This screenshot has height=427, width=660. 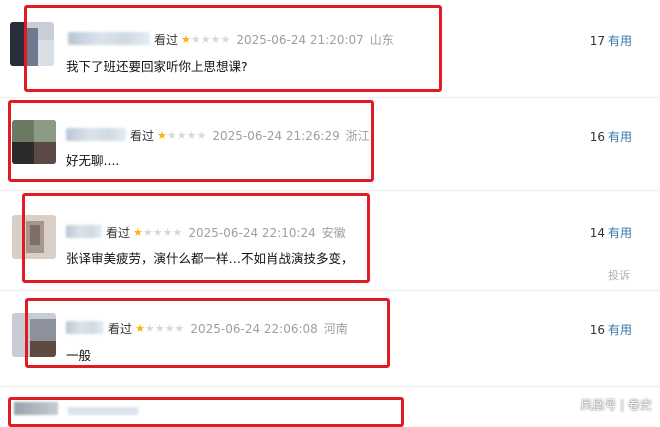 I want to click on watermark: 凤凰号 | 卷史, so click(x=616, y=405).